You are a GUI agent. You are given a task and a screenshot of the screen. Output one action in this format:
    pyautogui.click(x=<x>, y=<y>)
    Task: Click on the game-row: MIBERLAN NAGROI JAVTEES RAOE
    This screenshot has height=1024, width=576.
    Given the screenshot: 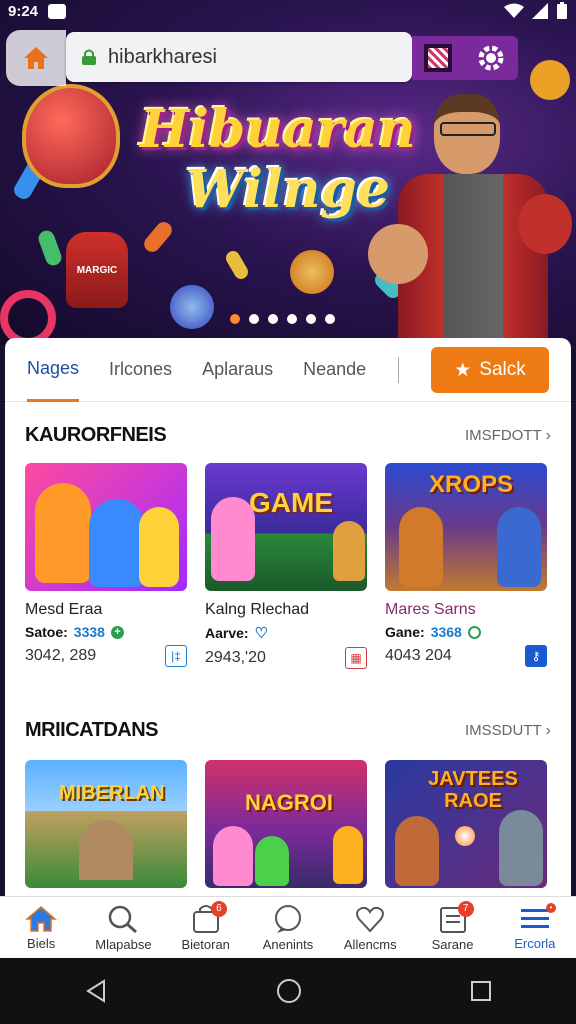 What is the action you would take?
    pyautogui.click(x=288, y=824)
    